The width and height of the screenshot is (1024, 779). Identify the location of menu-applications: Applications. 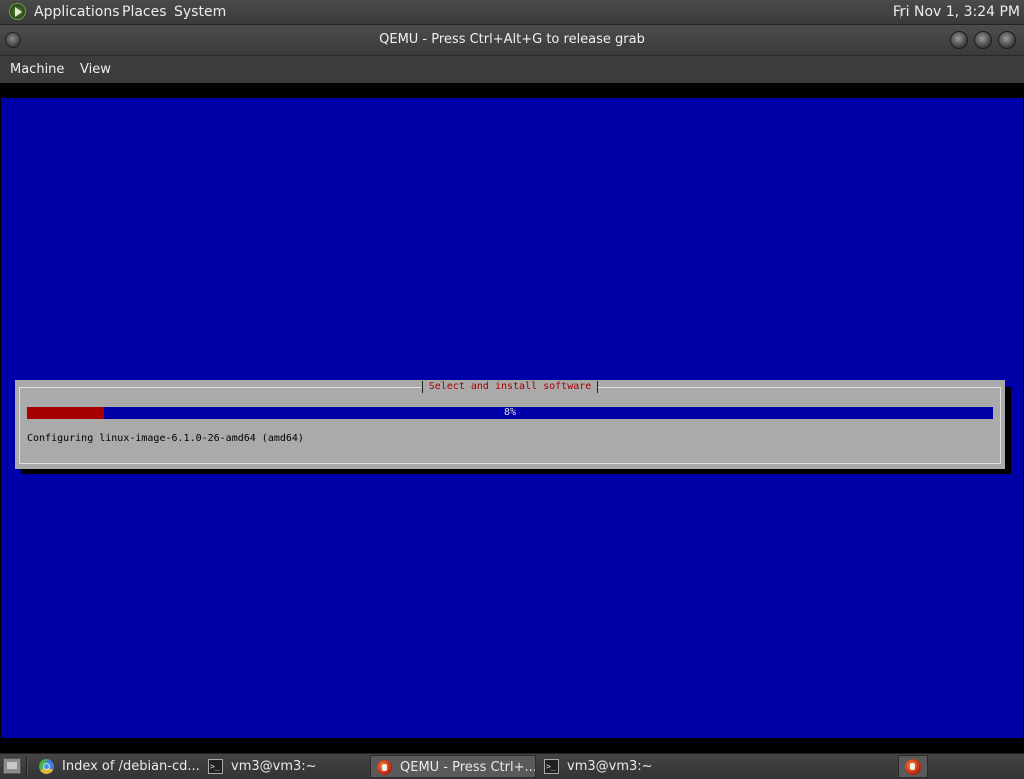
(77, 12).